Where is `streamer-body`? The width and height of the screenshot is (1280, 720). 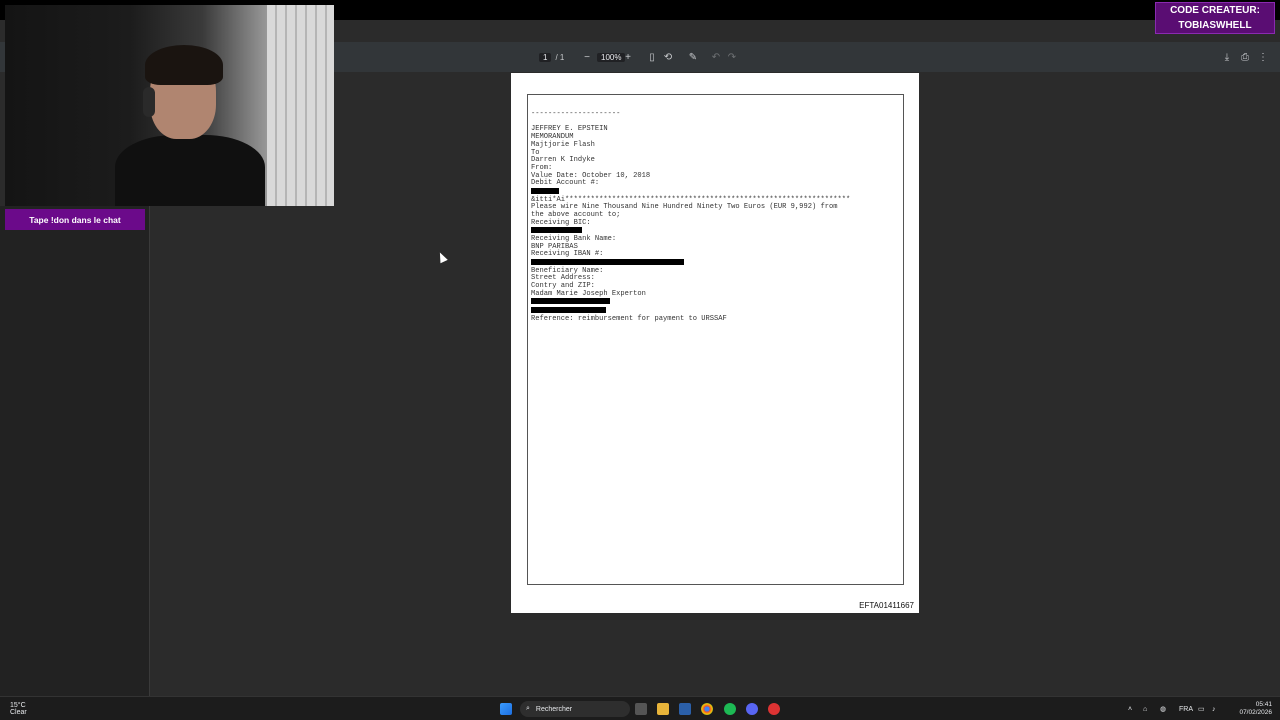
streamer-body is located at coordinates (190, 170).